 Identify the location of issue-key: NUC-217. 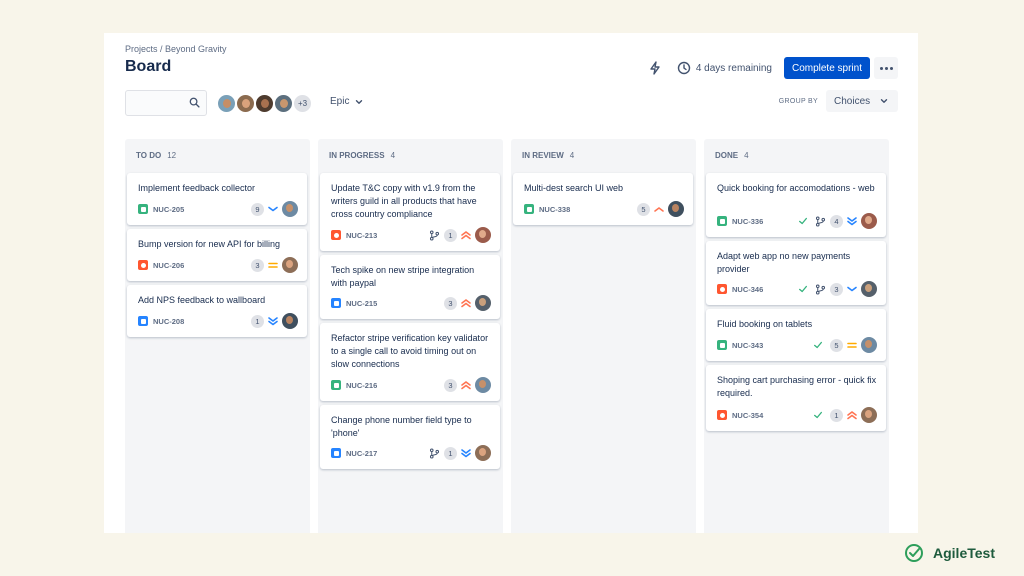
(361, 453).